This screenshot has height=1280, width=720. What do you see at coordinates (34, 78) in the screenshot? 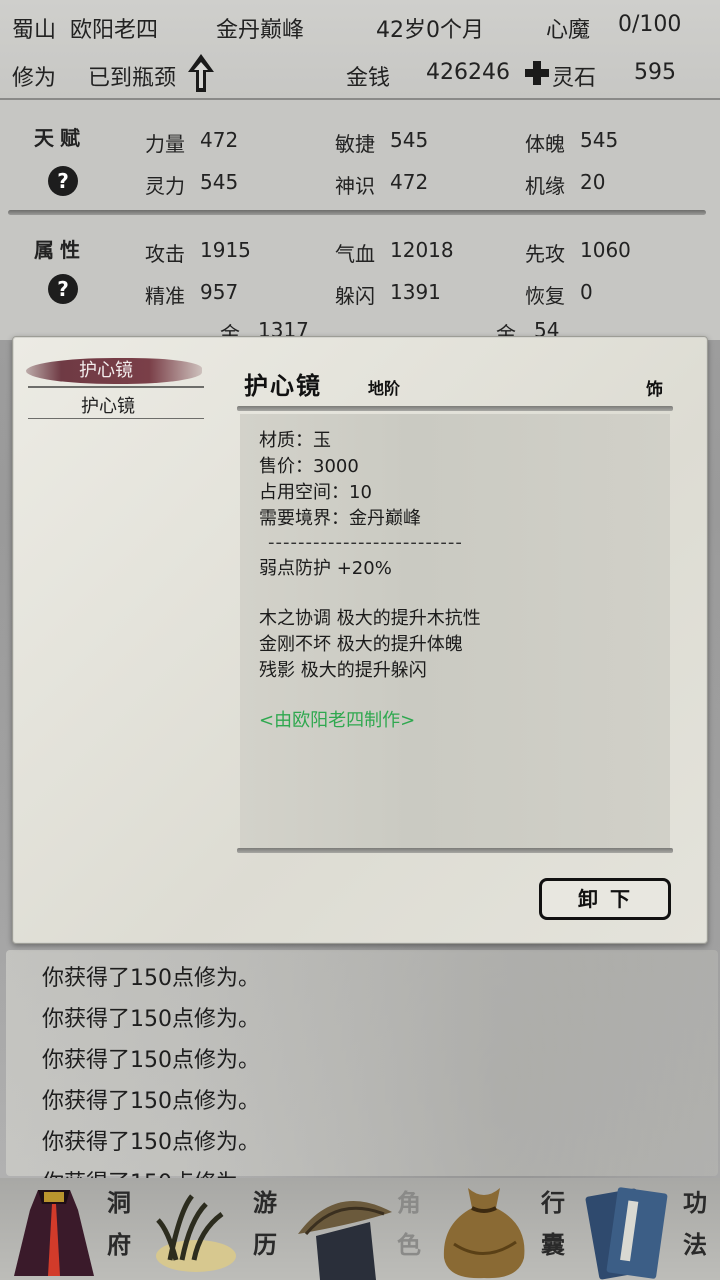
I see `cultivation-label: 修为` at bounding box center [34, 78].